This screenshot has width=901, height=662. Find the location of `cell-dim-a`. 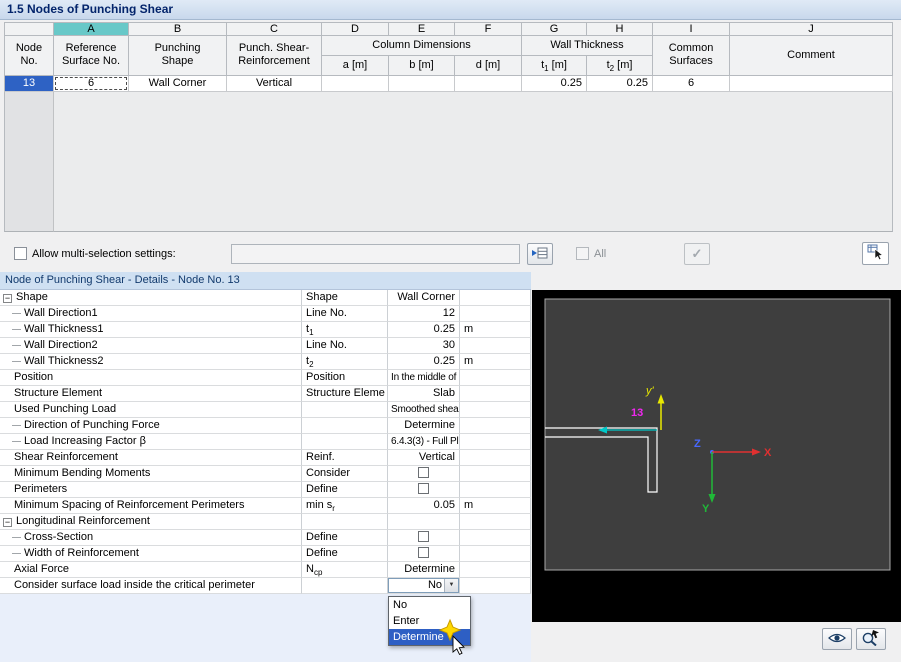

cell-dim-a is located at coordinates (355, 84).